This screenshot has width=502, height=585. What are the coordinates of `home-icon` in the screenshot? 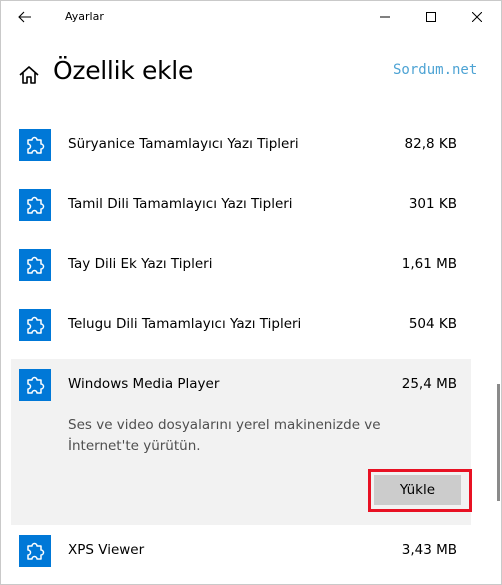 It's located at (29, 75).